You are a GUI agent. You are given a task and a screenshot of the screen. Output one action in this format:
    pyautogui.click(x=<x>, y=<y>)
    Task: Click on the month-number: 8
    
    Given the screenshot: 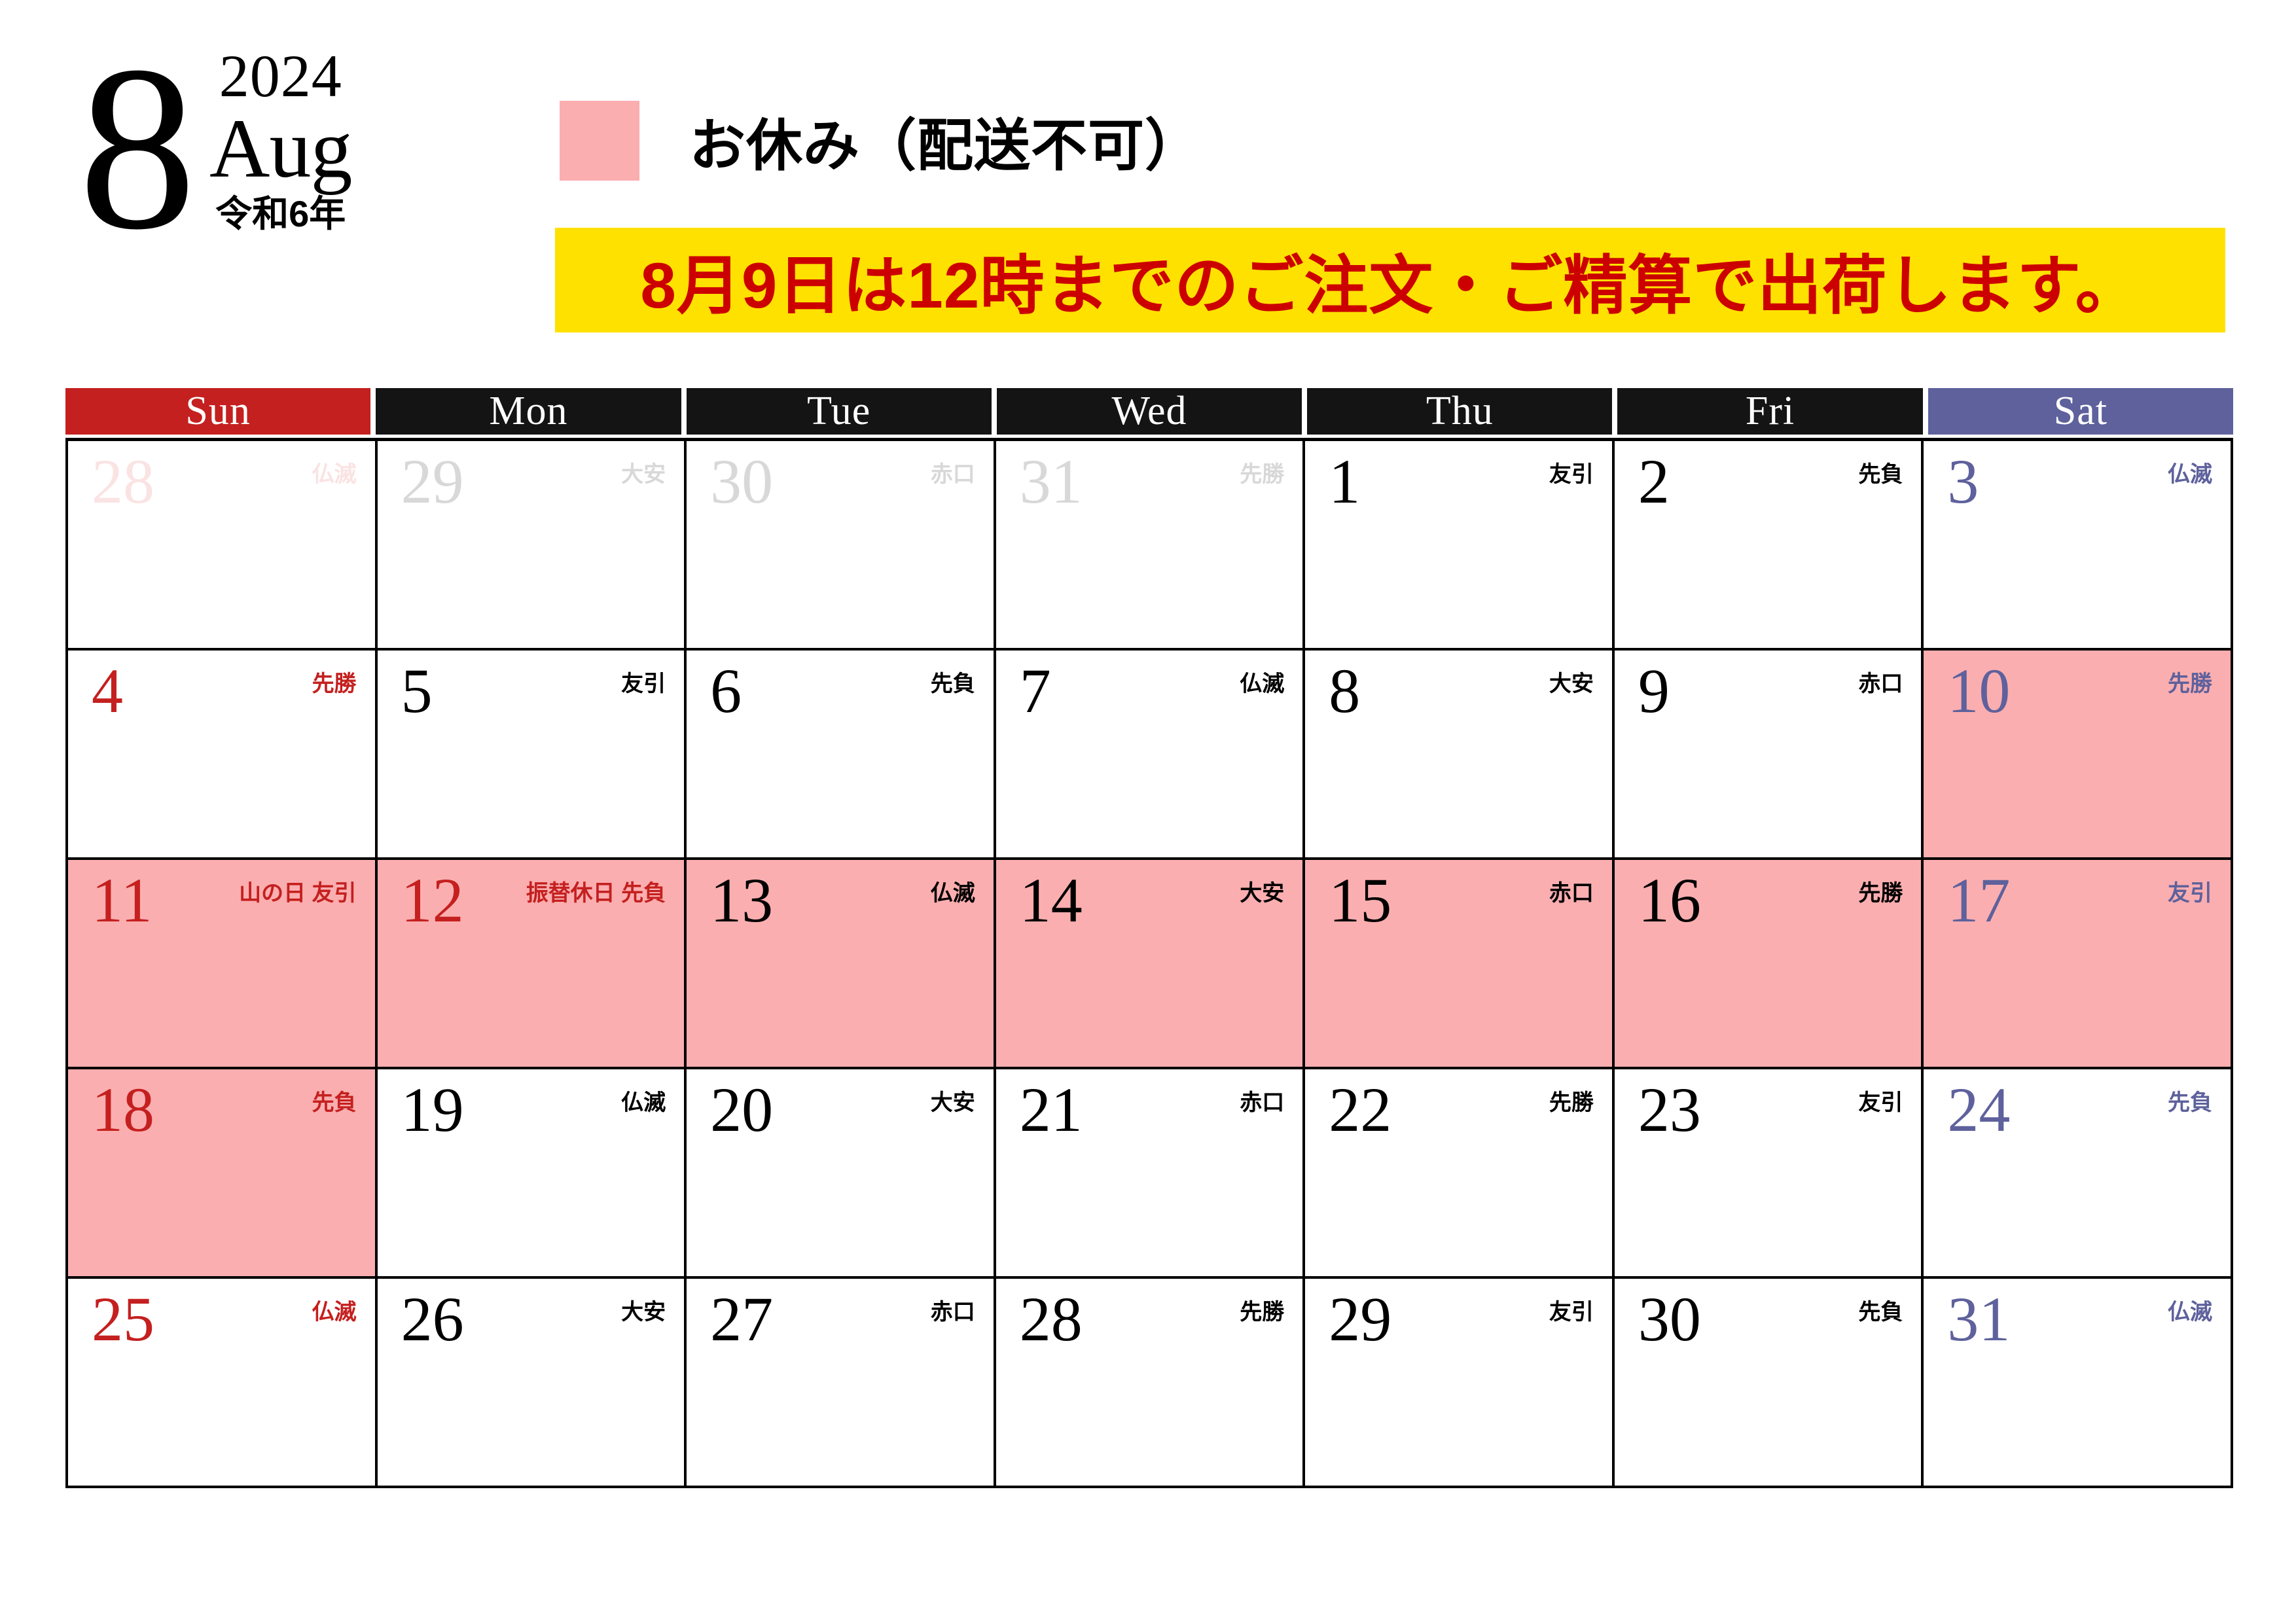 What is the action you would take?
    pyautogui.click(x=137, y=147)
    